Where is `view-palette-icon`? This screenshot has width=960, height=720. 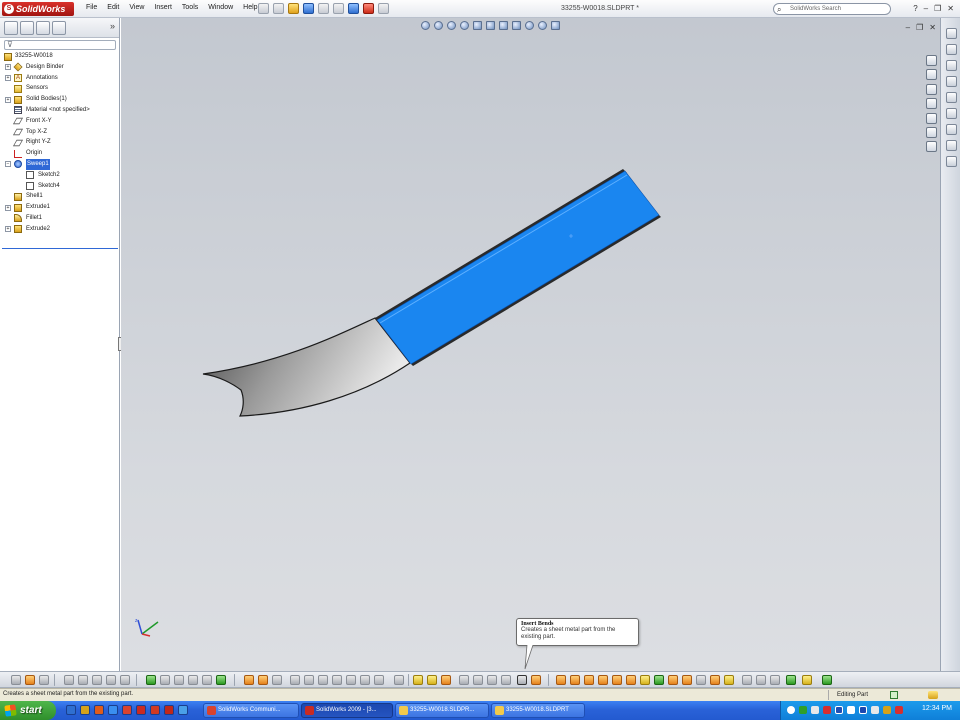 view-palette-icon is located at coordinates (931, 118).